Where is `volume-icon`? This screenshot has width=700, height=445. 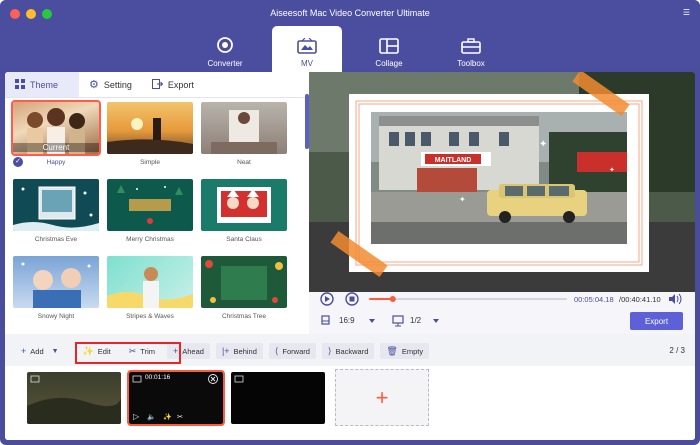 volume-icon is located at coordinates (675, 299).